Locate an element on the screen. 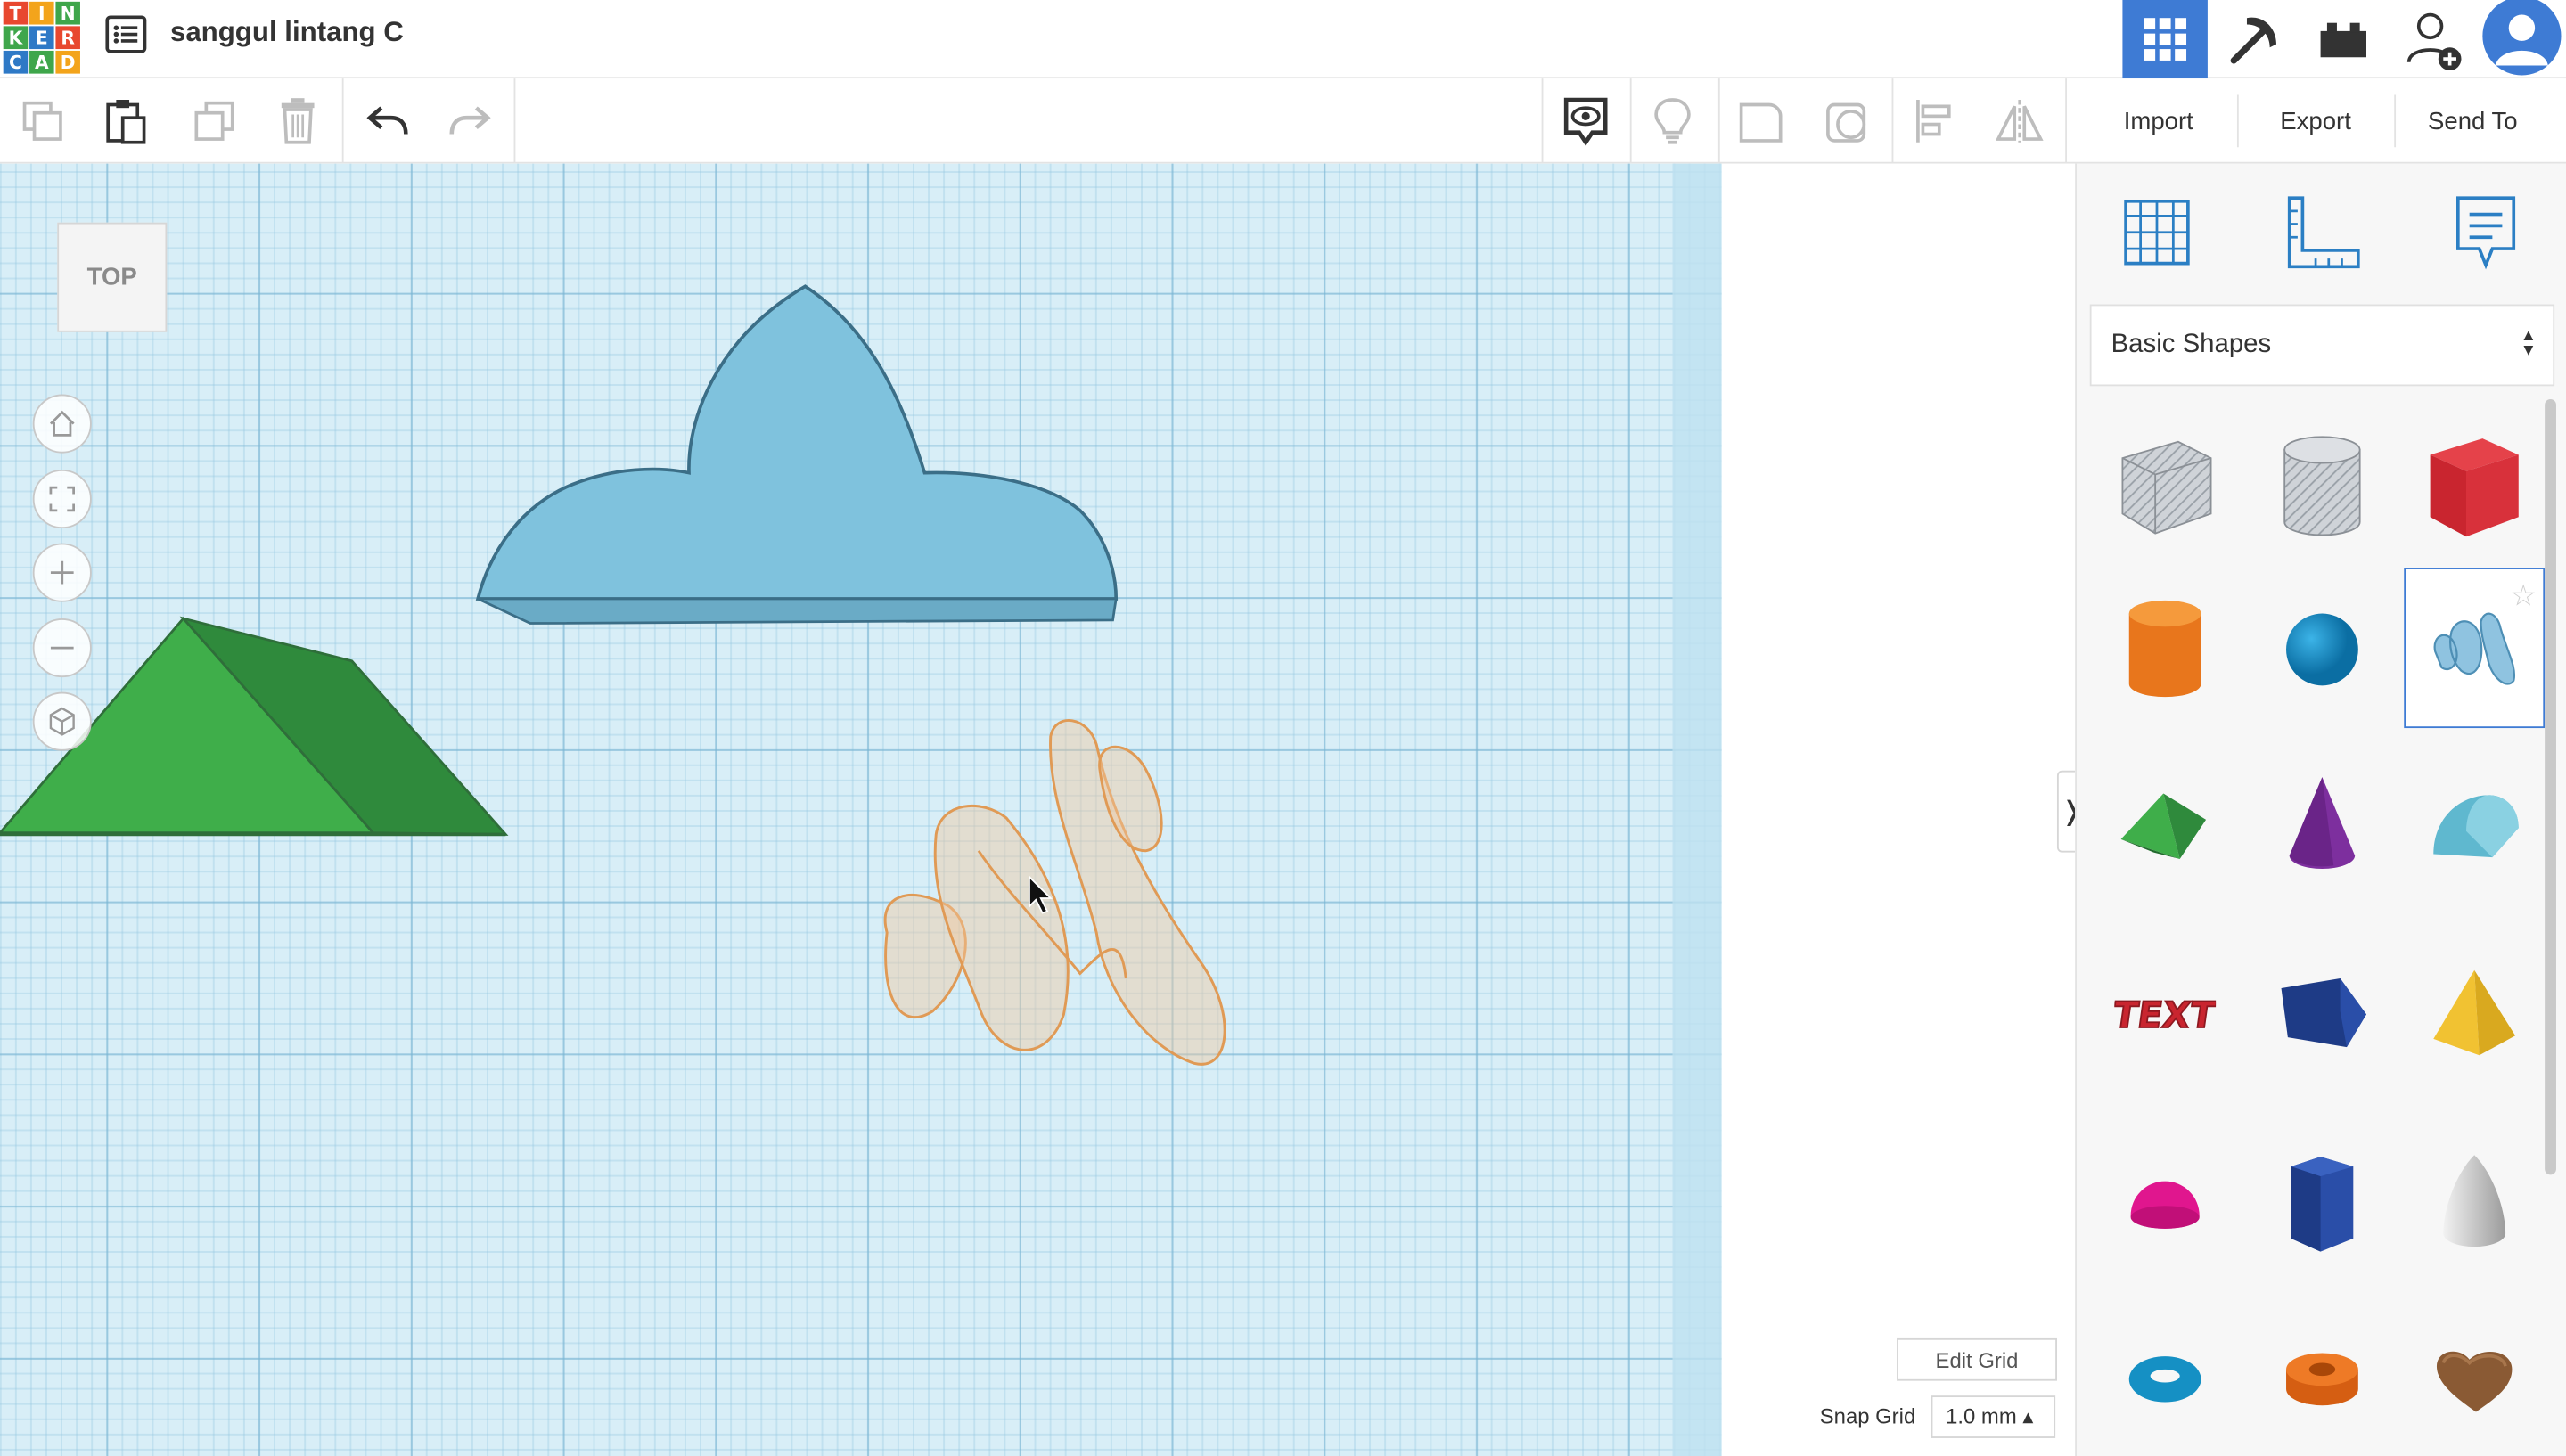 The width and height of the screenshot is (2566, 1456). edit-toolbar: Import Export Send To is located at coordinates (1283, 121).